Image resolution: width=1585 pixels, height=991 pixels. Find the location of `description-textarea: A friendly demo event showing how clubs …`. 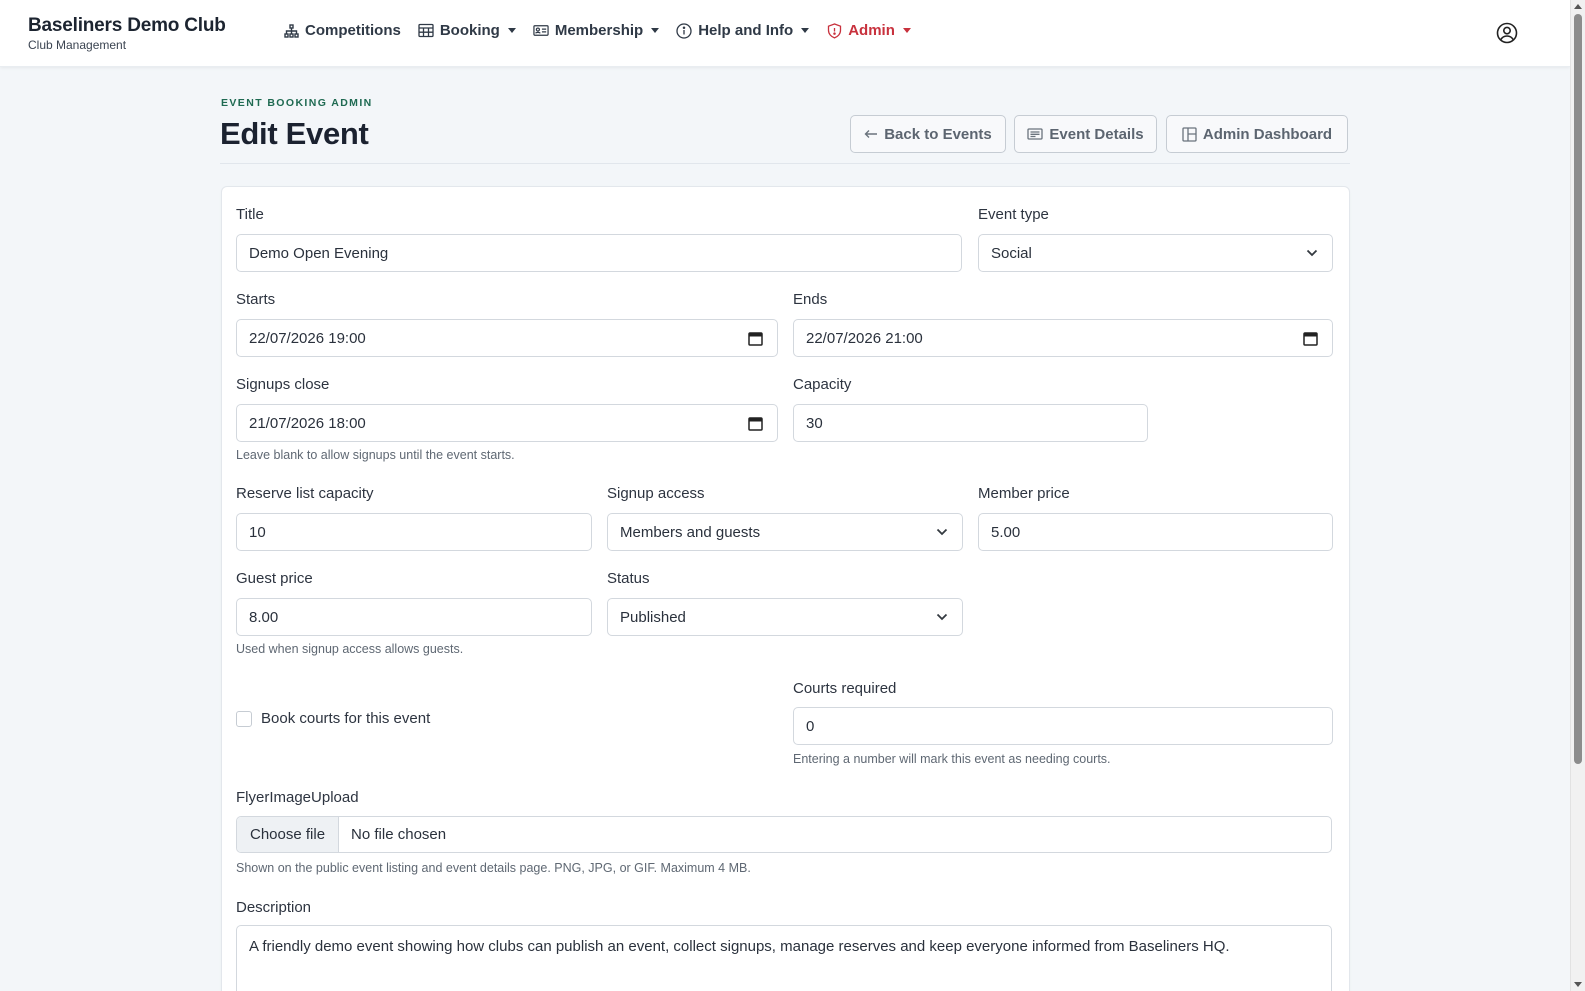

description-textarea: A friendly demo event showing how clubs … is located at coordinates (784, 958).